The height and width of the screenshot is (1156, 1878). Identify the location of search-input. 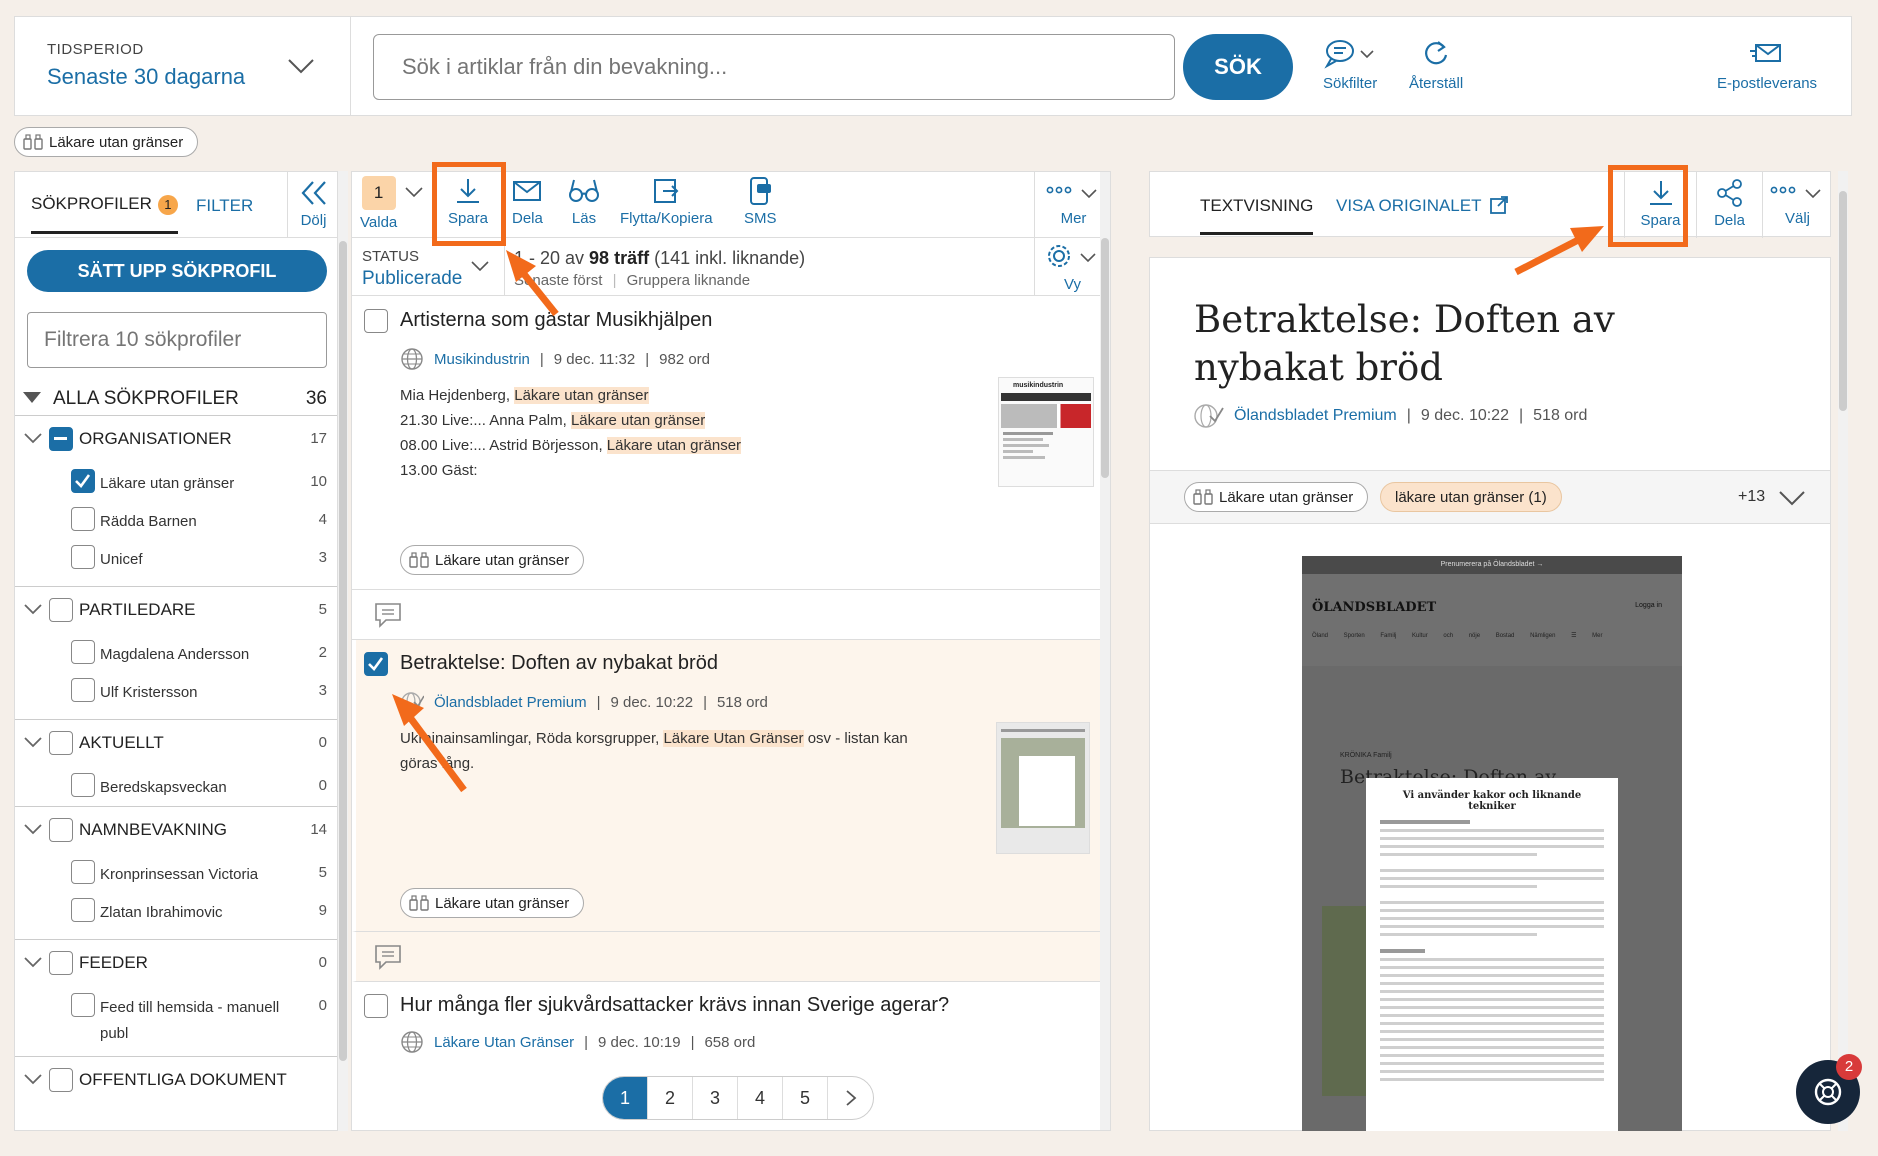
(774, 67).